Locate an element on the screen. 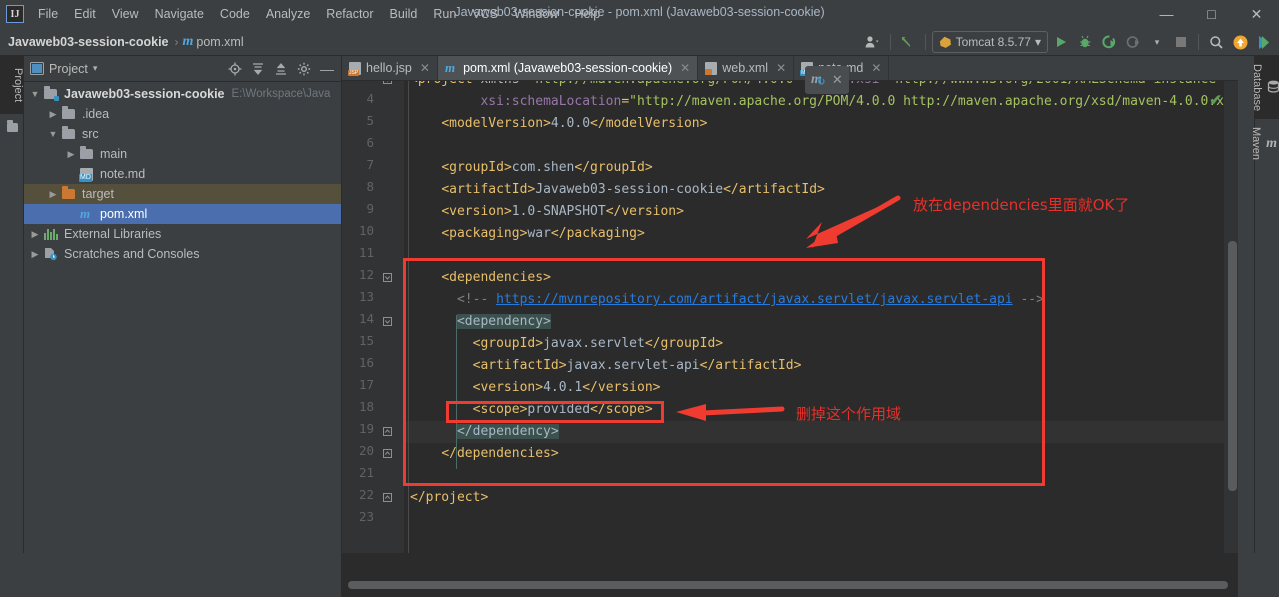 The image size is (1279, 597). editor-horizontal-scrollbar is located at coordinates (788, 585).